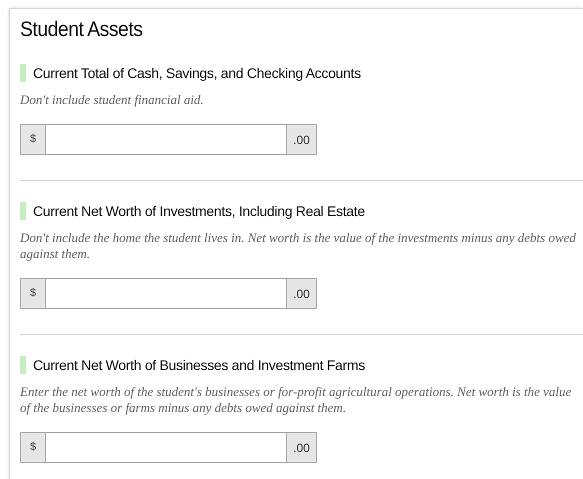 The width and height of the screenshot is (583, 479). Describe the element at coordinates (197, 73) in the screenshot. I see `section-heading: Current Total of Cash, Savings, and Checking Accounts` at that location.